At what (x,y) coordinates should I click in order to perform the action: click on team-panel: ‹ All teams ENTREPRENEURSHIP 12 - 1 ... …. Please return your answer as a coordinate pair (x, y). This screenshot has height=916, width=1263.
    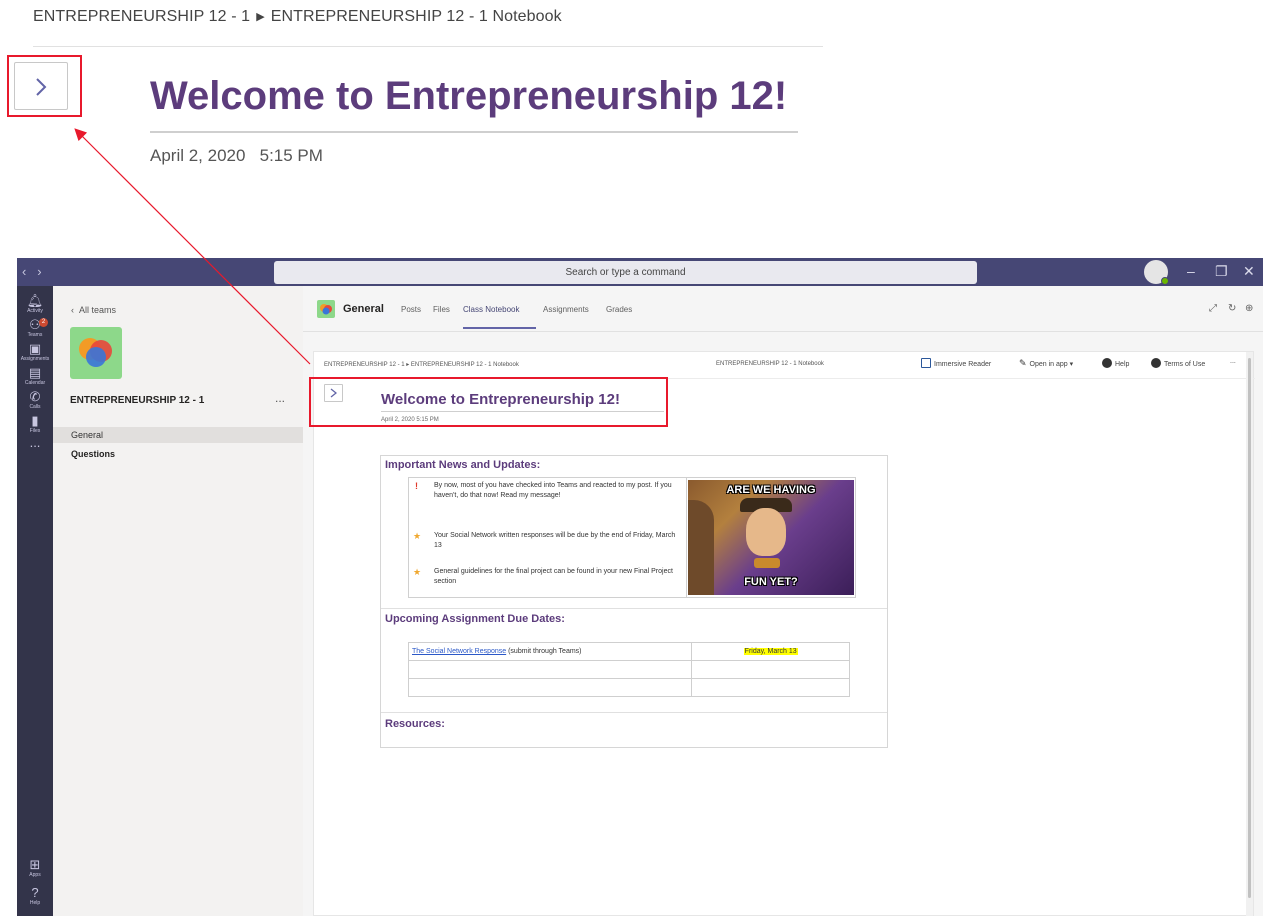
    Looking at the image, I should click on (178, 601).